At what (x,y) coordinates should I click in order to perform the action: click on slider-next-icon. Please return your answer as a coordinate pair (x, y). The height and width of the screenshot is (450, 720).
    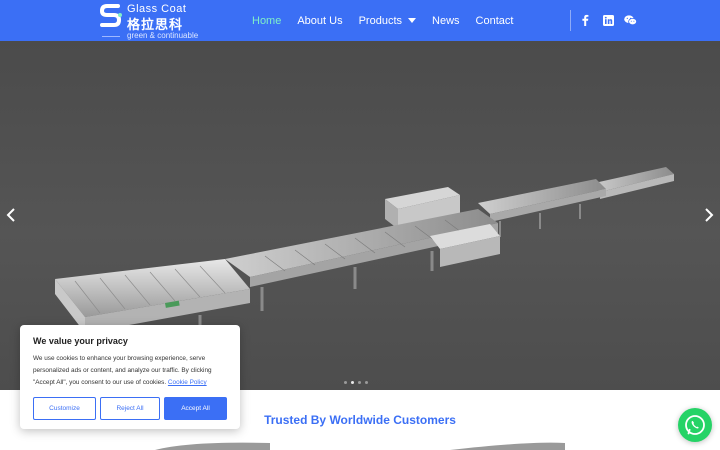
    Looking at the image, I should click on (710, 215).